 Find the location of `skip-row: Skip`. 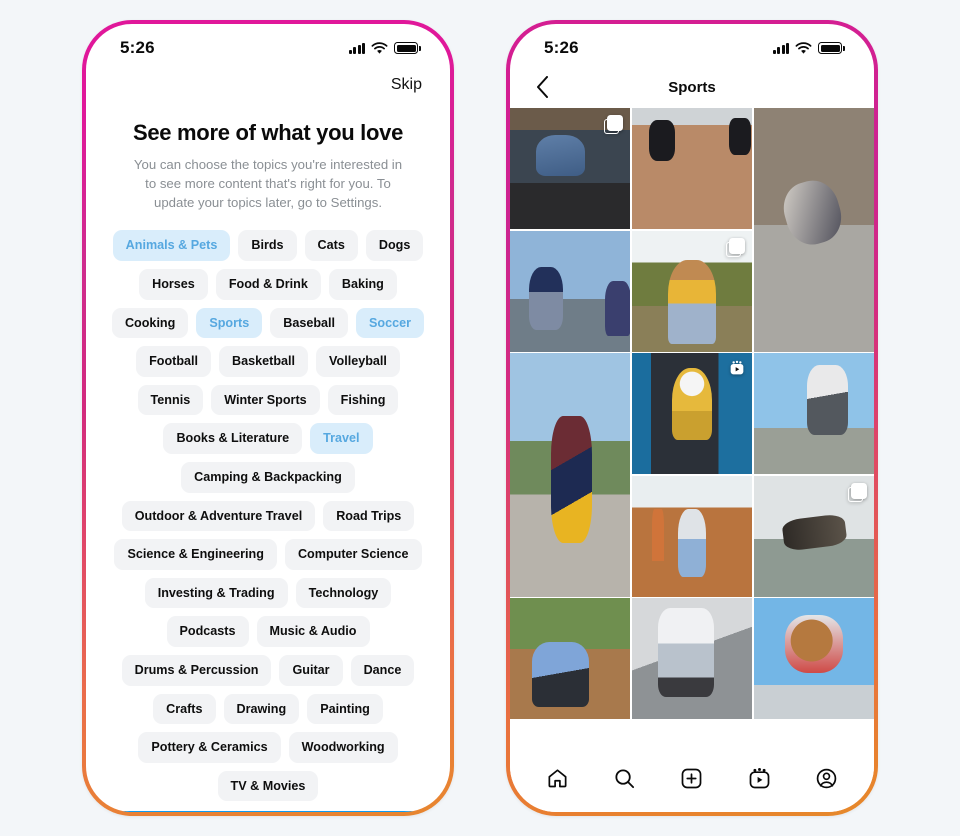

skip-row: Skip is located at coordinates (268, 82).